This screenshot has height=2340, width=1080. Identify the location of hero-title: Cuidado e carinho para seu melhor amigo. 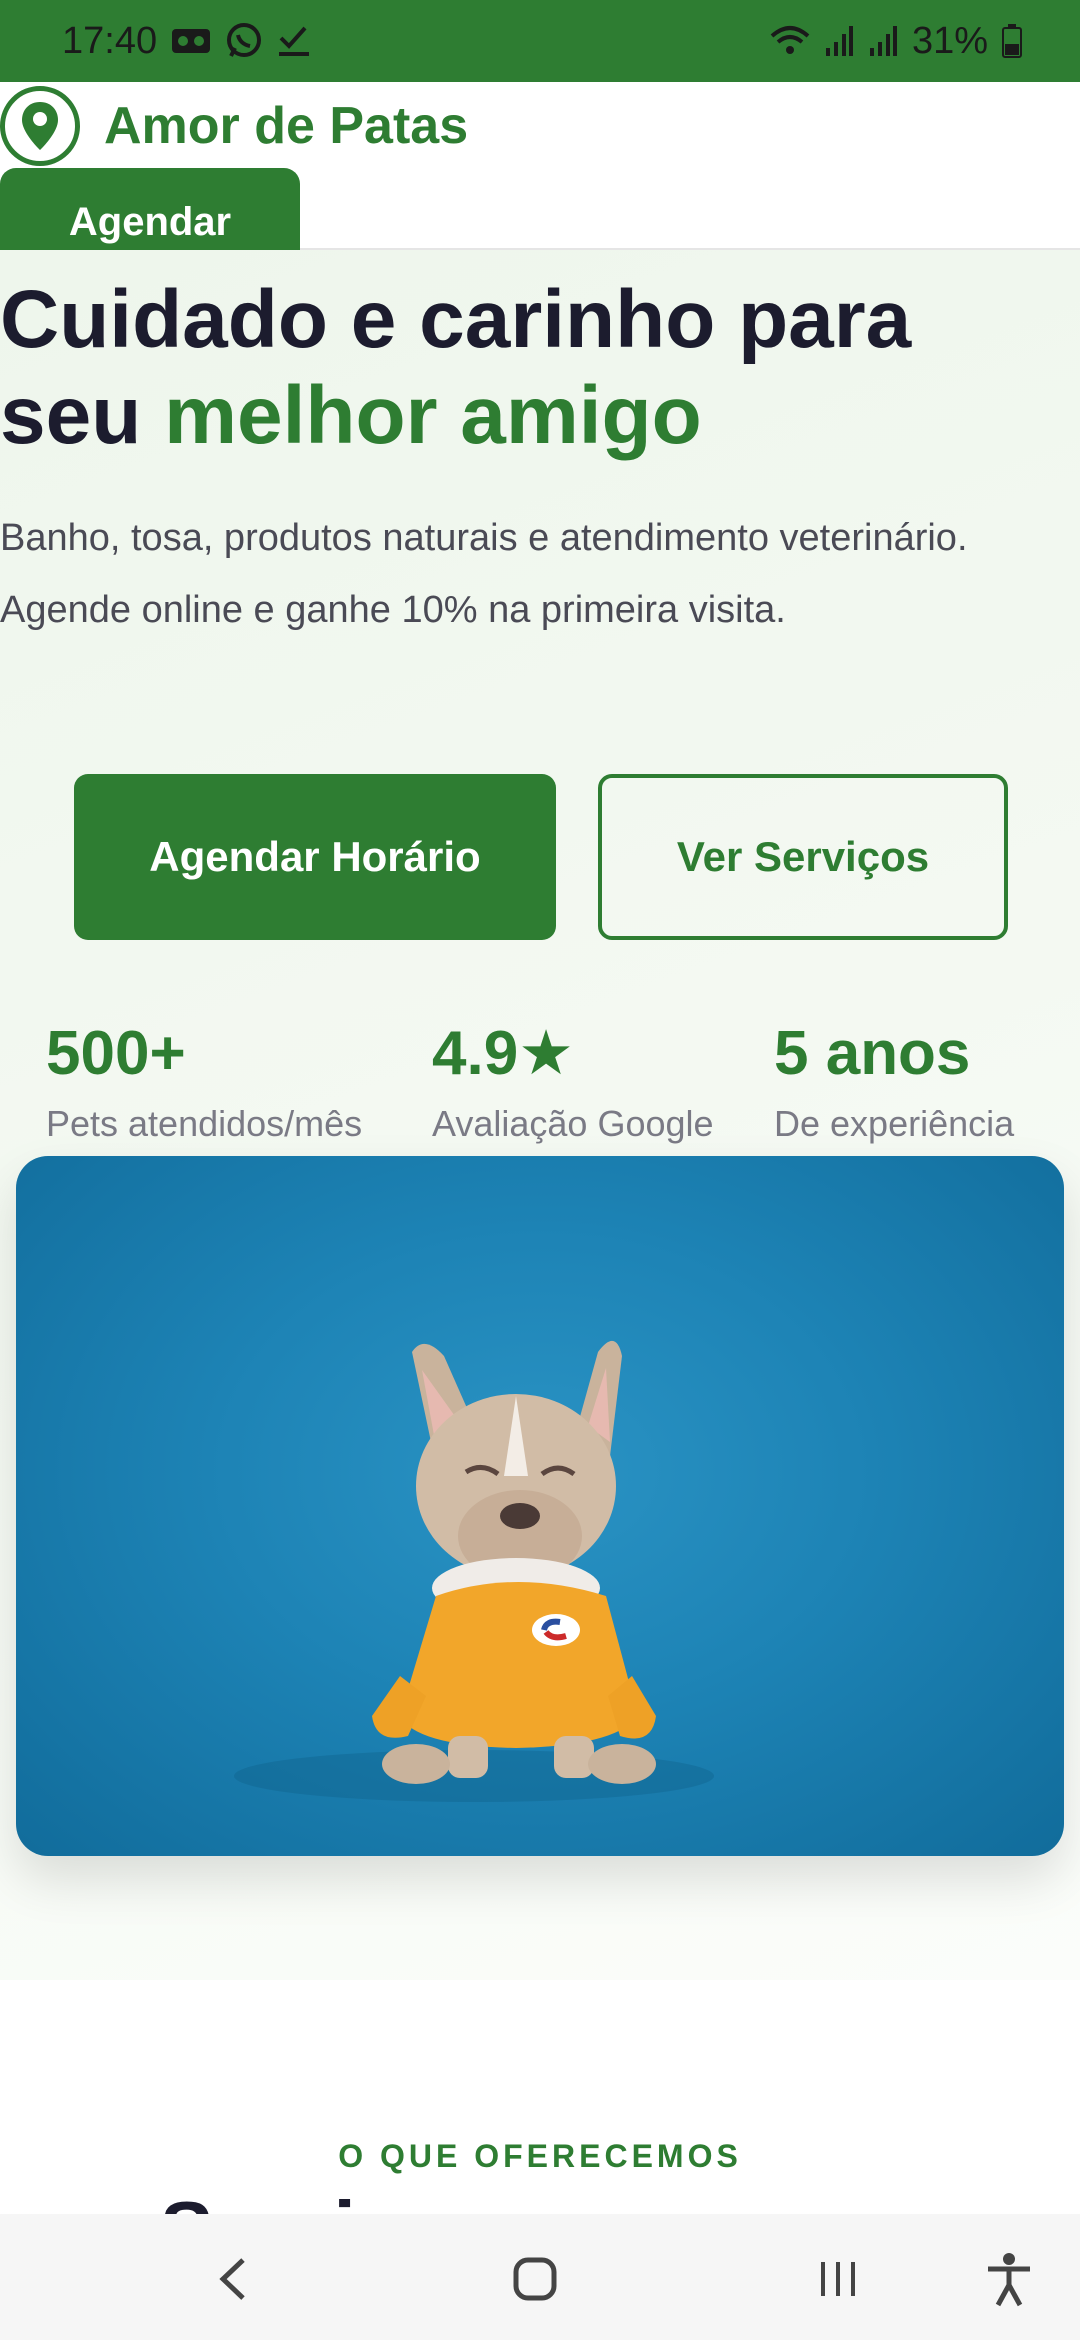
(530, 368).